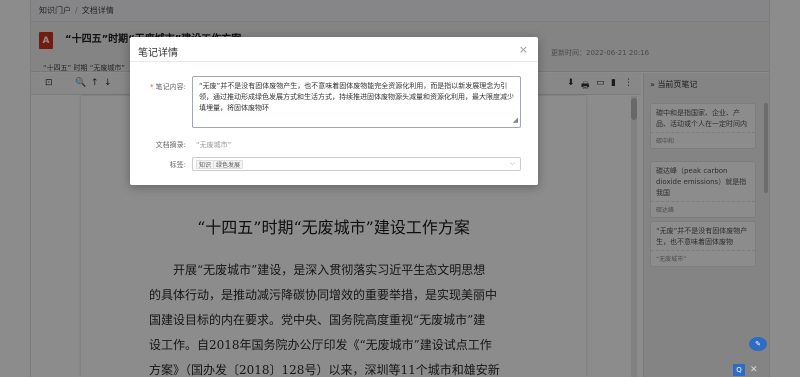 The width and height of the screenshot is (800, 377). Describe the element at coordinates (356, 164) in the screenshot. I see `tags-select: 知识 绿色发展 ⌵` at that location.